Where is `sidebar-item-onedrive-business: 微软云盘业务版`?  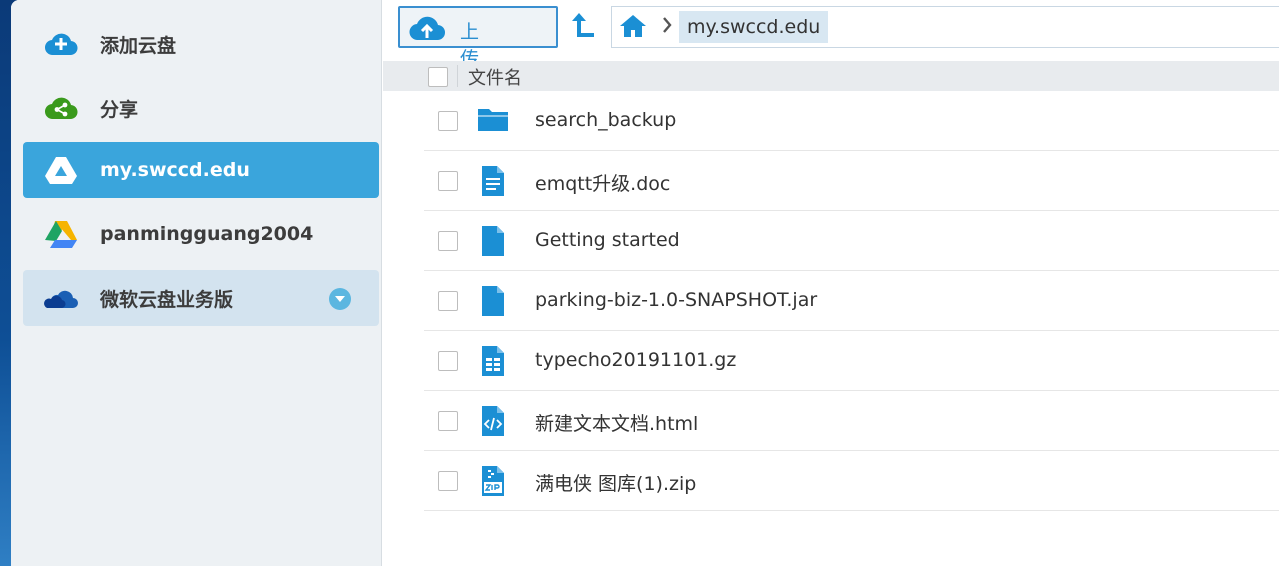 sidebar-item-onedrive-business: 微软云盘业务版 is located at coordinates (201, 298).